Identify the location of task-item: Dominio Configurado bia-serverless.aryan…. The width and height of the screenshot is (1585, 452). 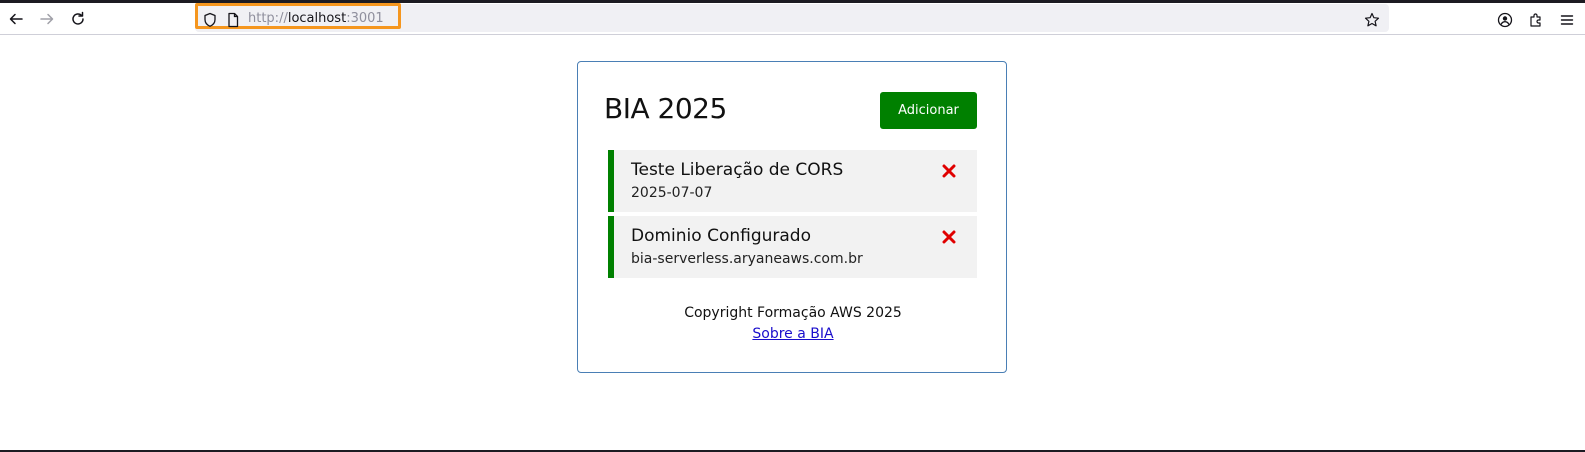
(792, 247).